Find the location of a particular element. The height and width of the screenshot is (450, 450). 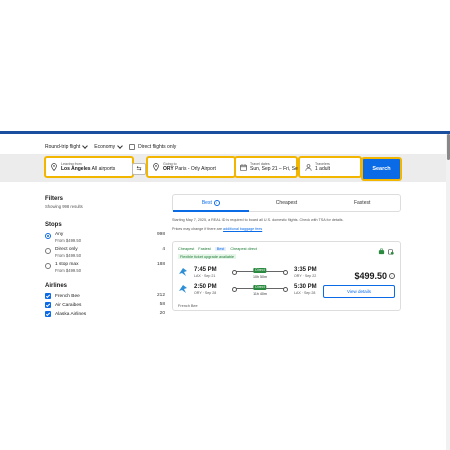

baggage-notice-text: Prices may change if there are is located at coordinates (198, 229).